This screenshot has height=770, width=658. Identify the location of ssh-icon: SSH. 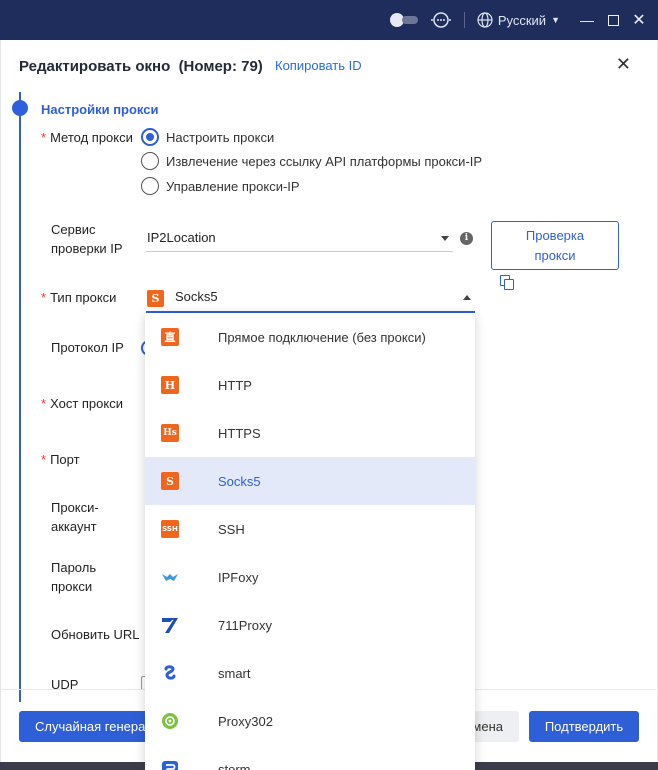
(170, 529).